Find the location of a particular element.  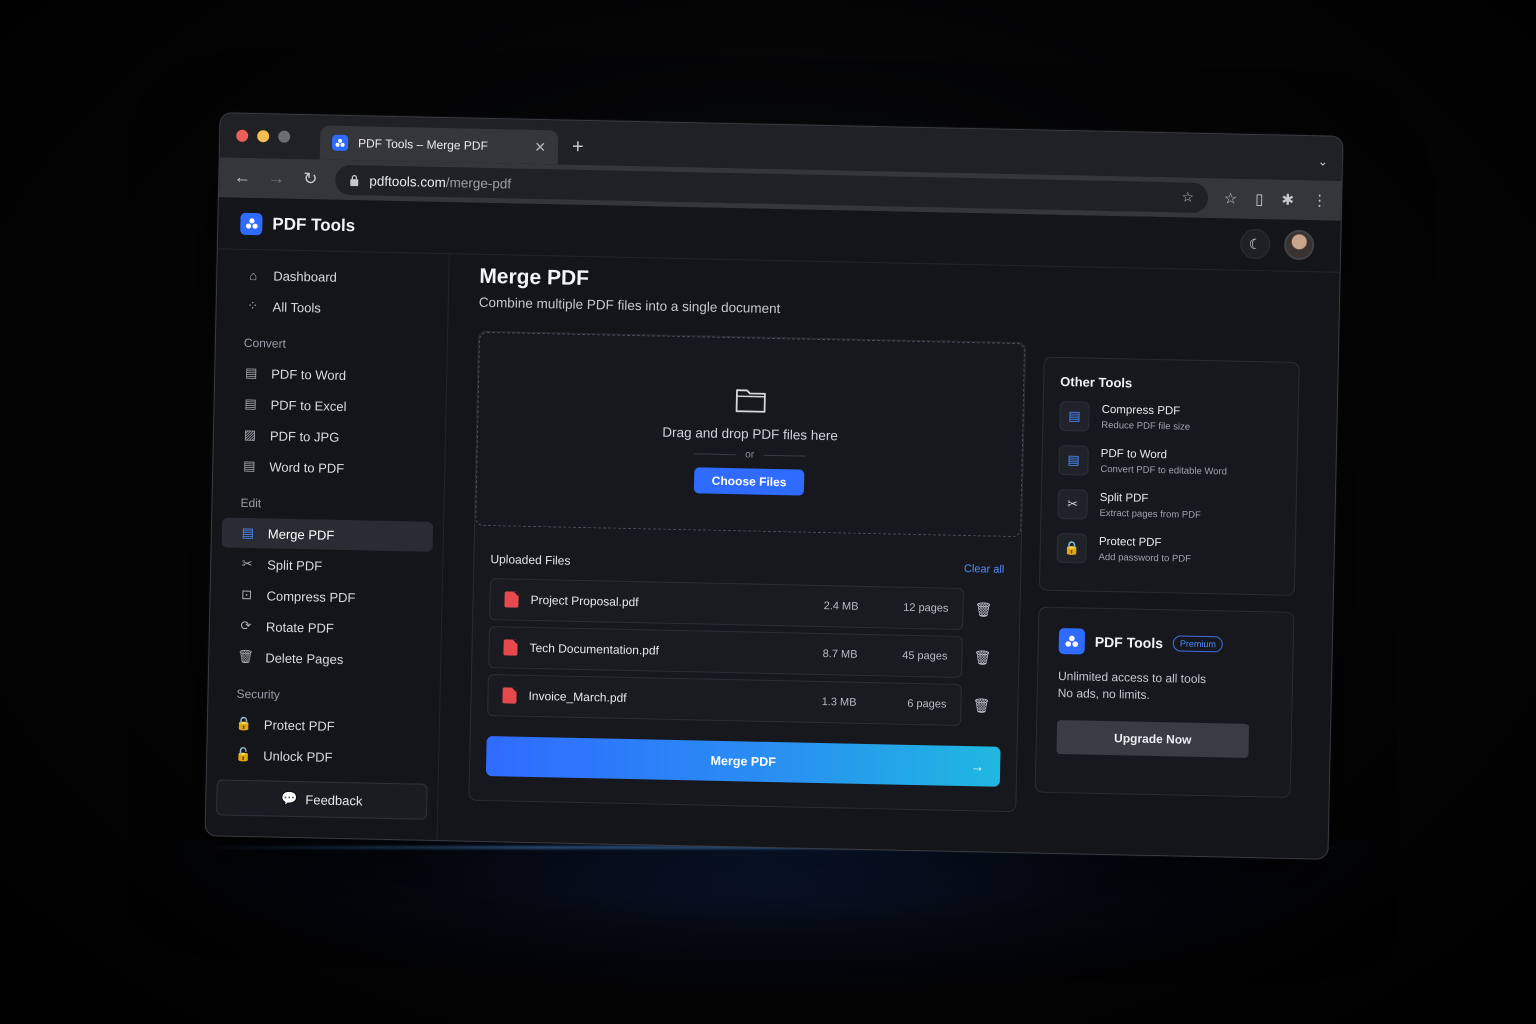

grid-icon: ⁘ is located at coordinates (253, 305).